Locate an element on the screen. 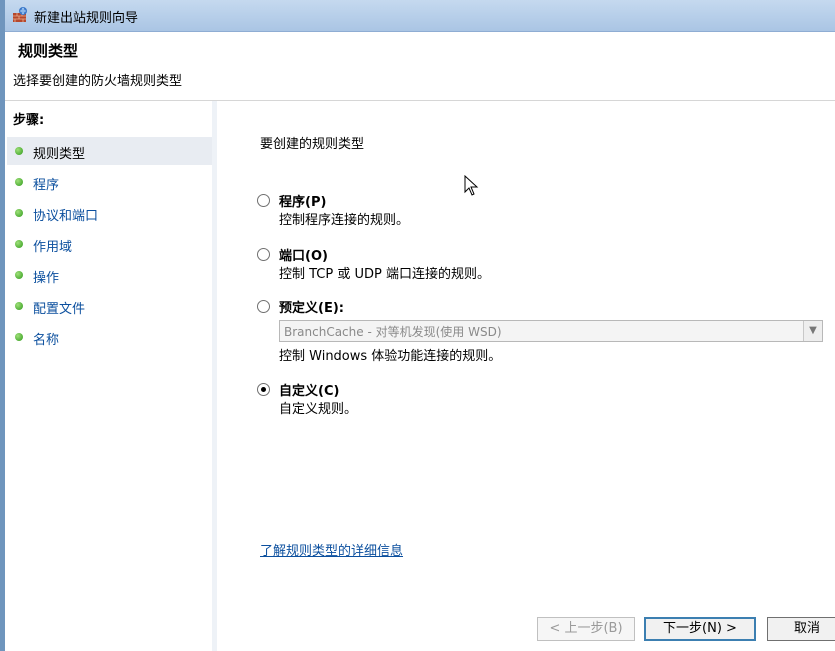 The image size is (835, 651). page-subtitle: 选择要创建的防火墙规则类型 is located at coordinates (98, 81).